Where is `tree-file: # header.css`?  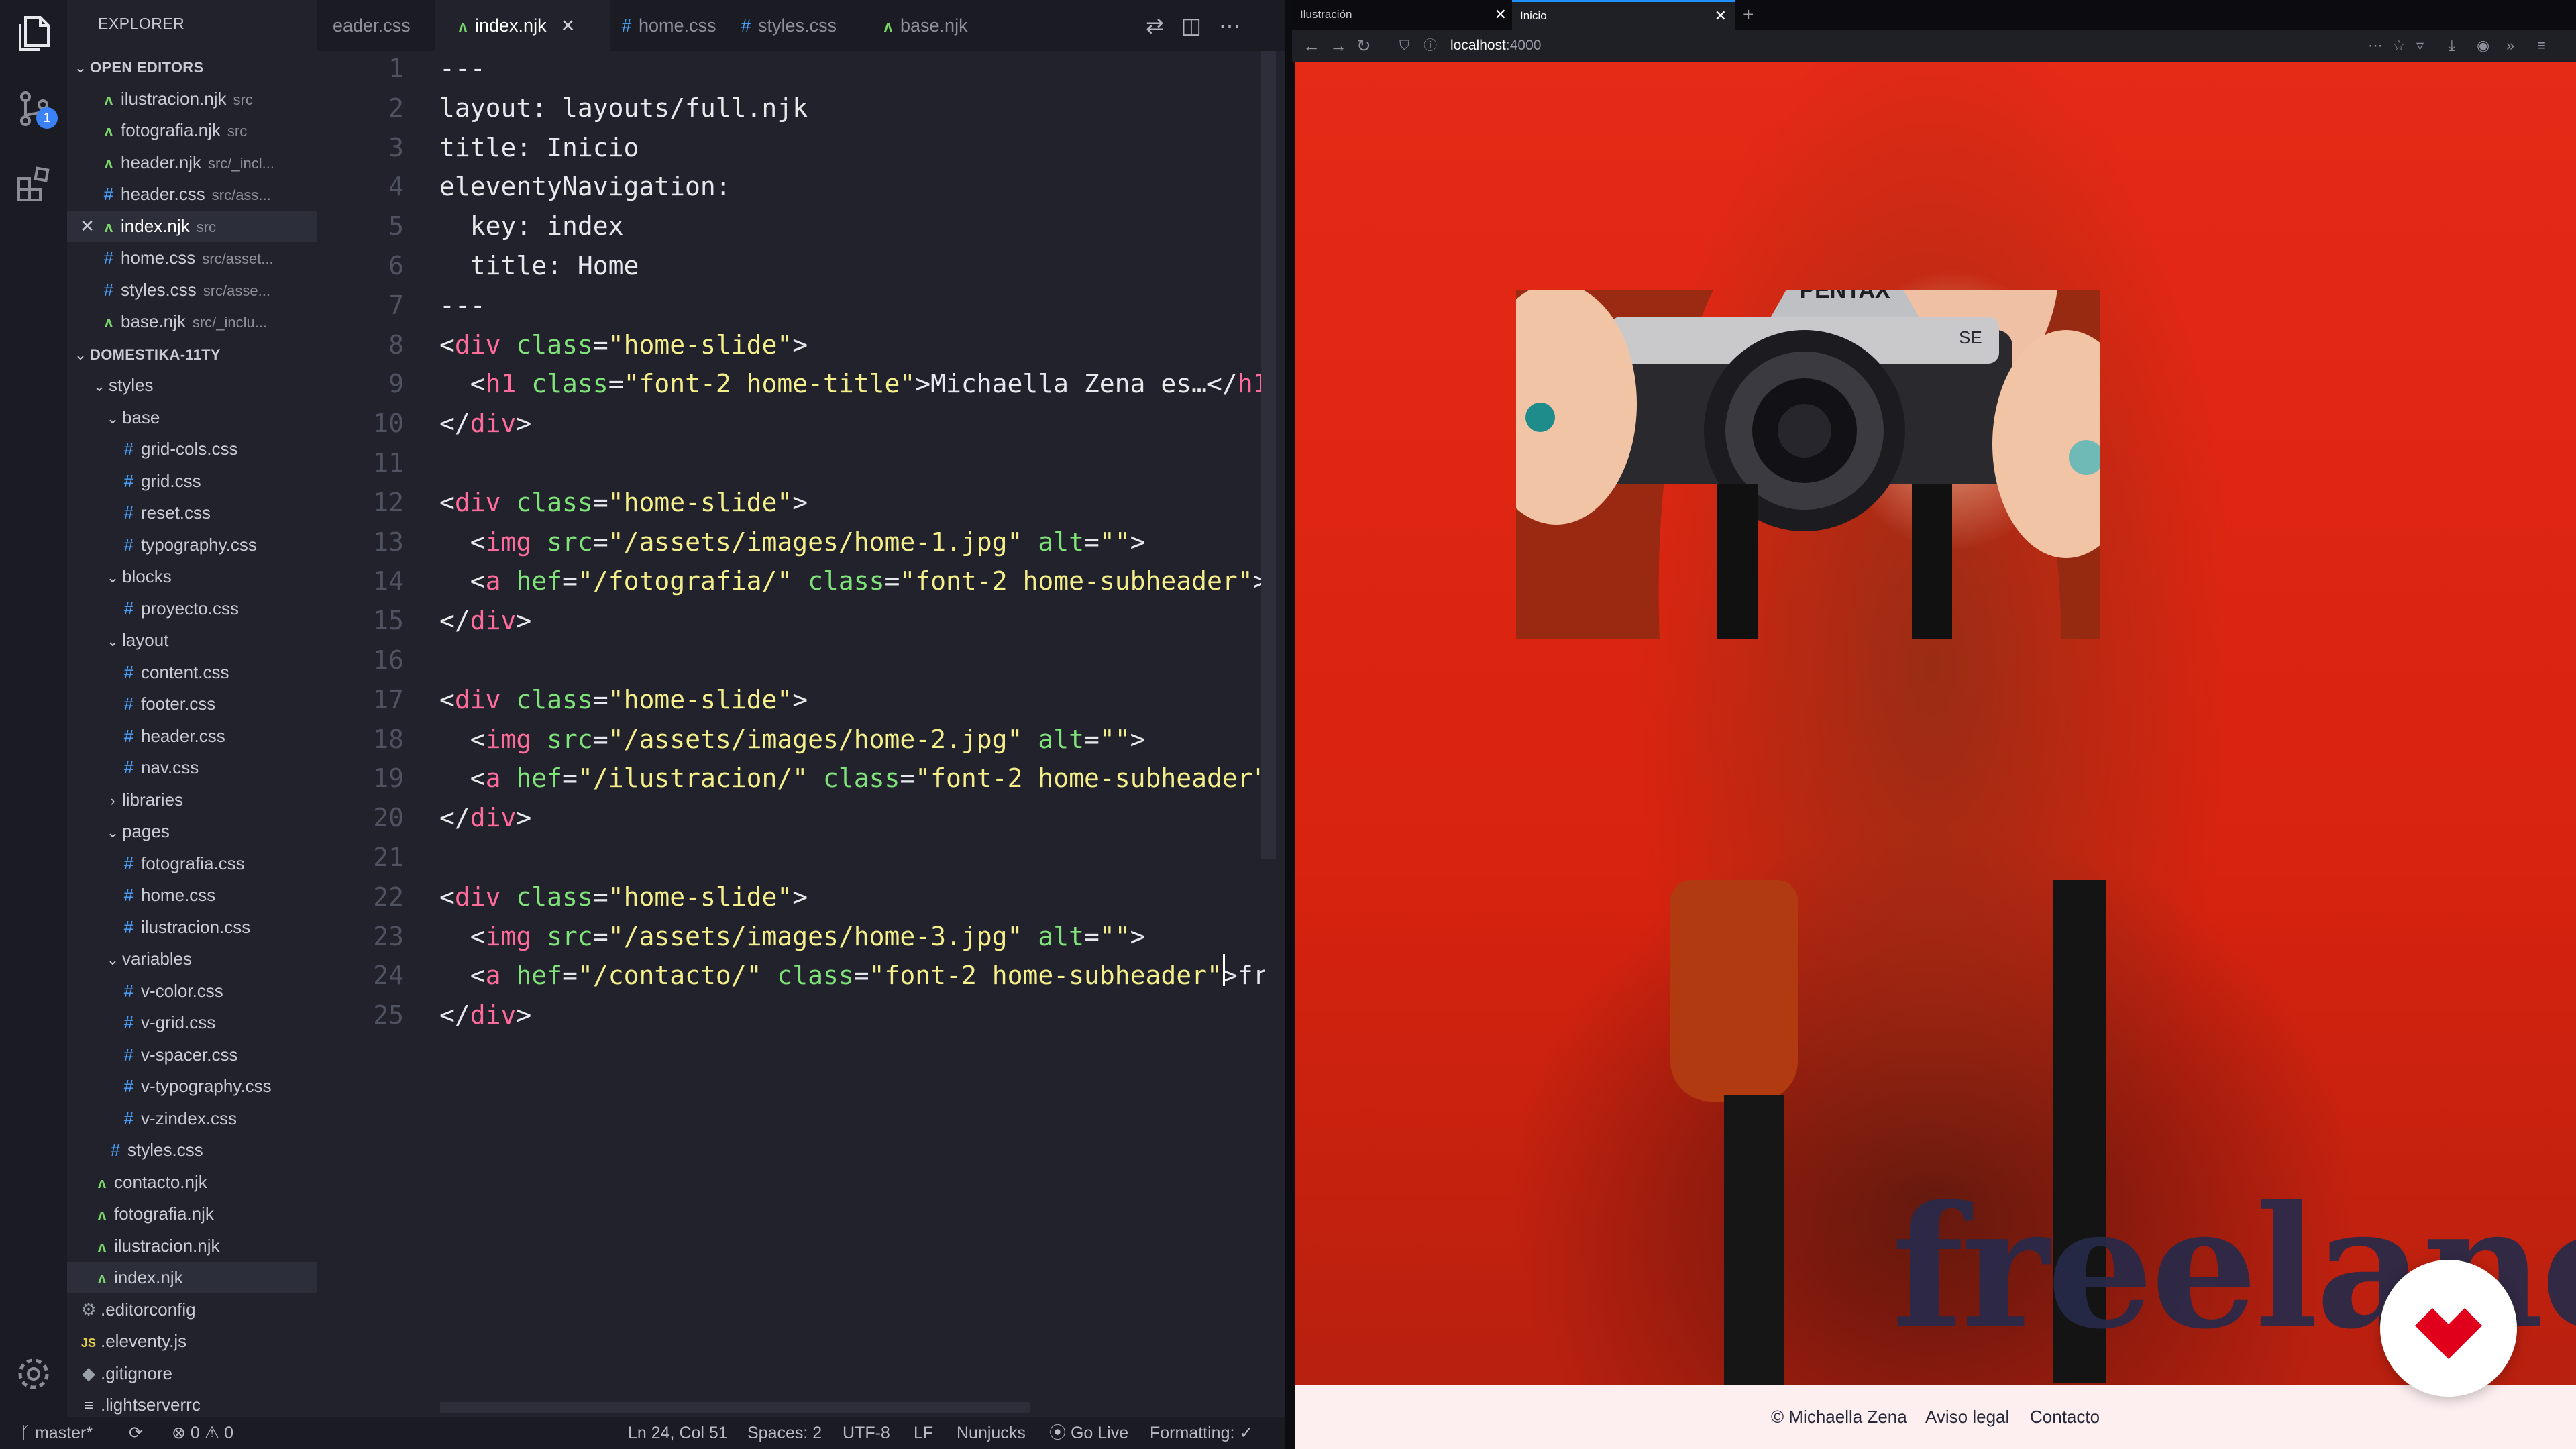
tree-file: # header.css is located at coordinates (192, 736).